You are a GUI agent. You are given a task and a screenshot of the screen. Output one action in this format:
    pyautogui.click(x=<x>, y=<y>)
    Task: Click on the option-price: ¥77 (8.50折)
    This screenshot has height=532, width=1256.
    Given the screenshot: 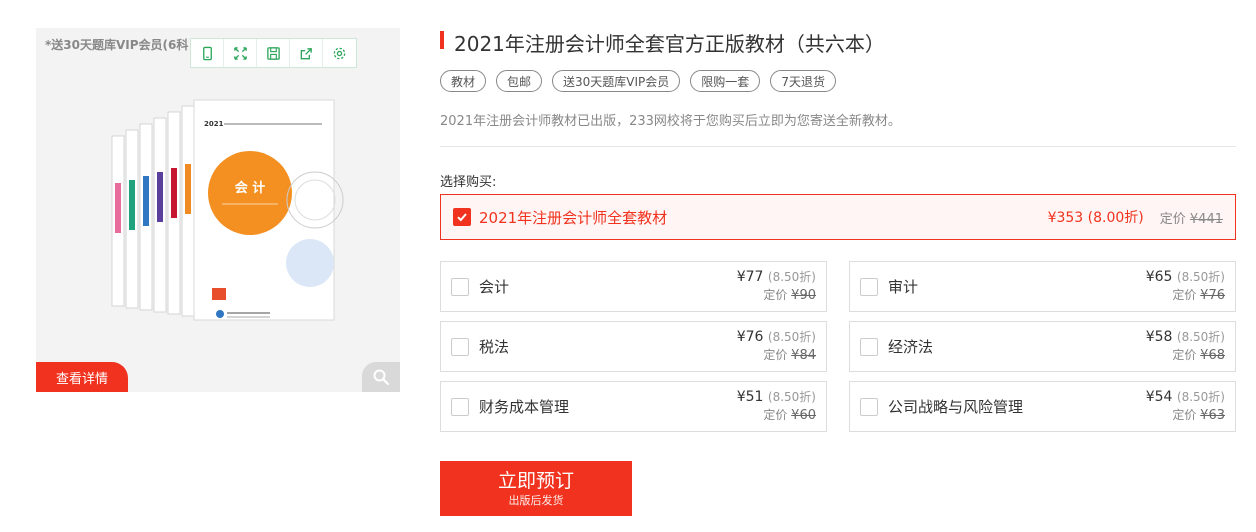 What is the action you would take?
    pyautogui.click(x=776, y=277)
    